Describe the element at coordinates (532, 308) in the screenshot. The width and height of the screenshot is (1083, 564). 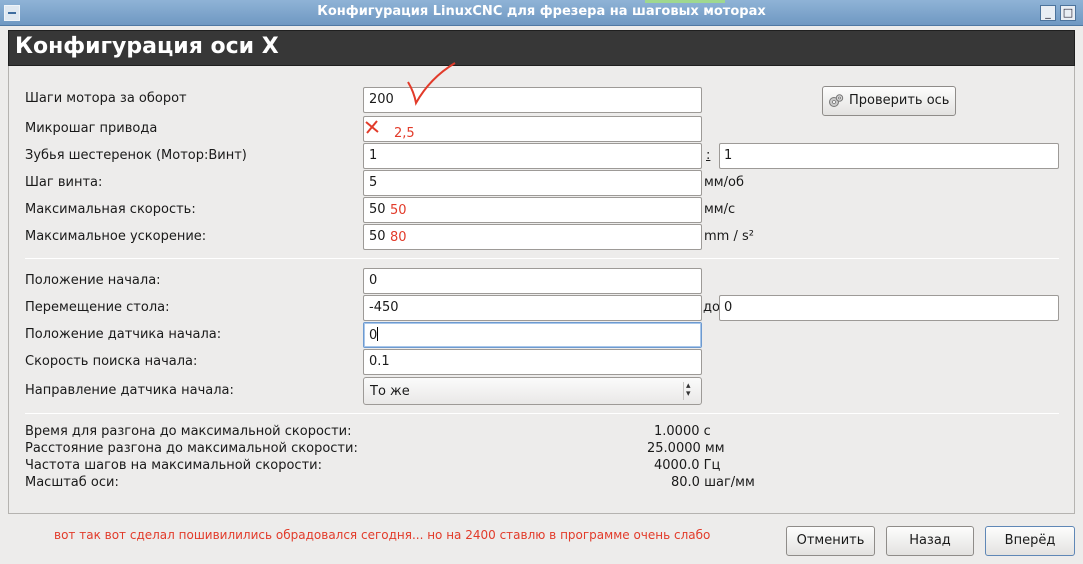
I see `table-travel-min-field: -450` at that location.